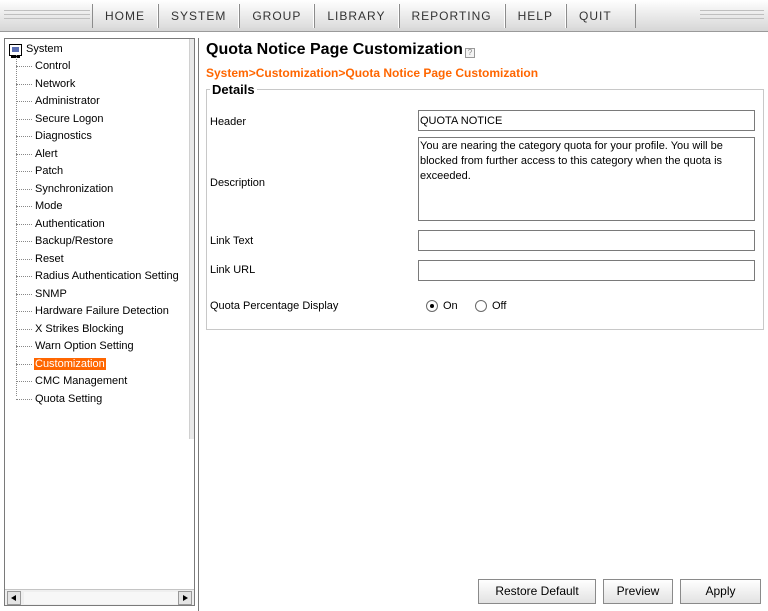 The height and width of the screenshot is (611, 768). I want to click on tree-item-cmc-management: CMC Management, so click(97, 382).